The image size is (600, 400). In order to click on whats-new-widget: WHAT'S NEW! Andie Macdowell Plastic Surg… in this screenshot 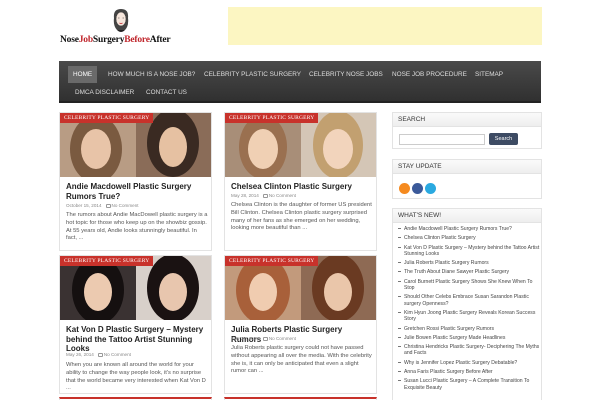, I will do `click(467, 304)`.